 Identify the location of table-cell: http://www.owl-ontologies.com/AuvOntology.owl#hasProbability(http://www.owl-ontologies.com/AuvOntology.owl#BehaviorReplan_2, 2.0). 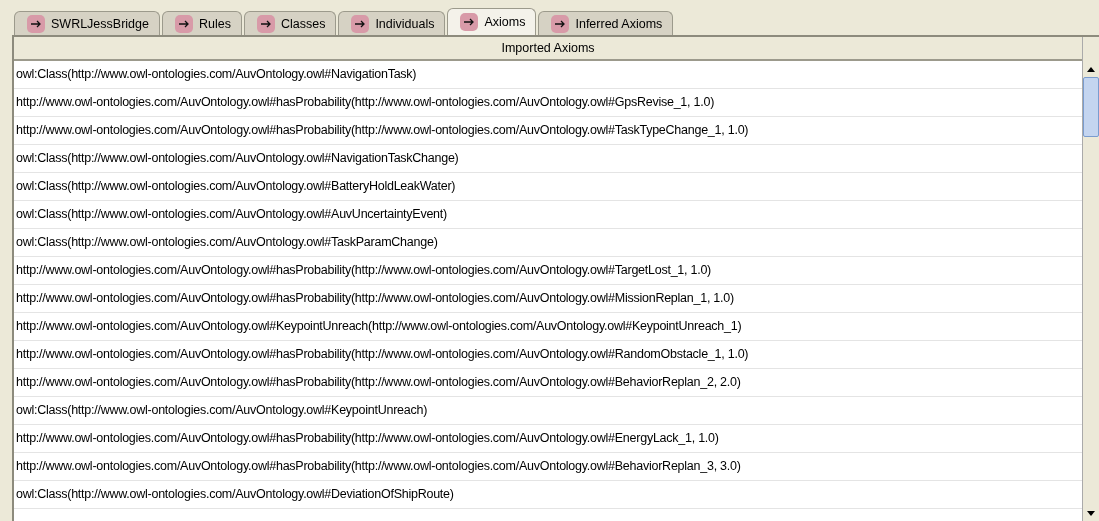
(548, 383).